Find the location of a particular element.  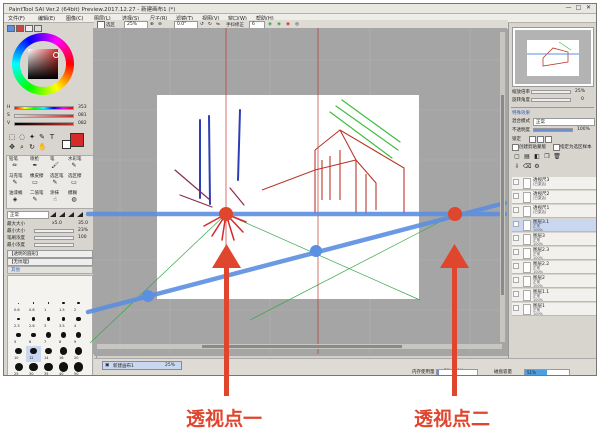

horizontal-scroll-thumb is located at coordinates (302, 346).